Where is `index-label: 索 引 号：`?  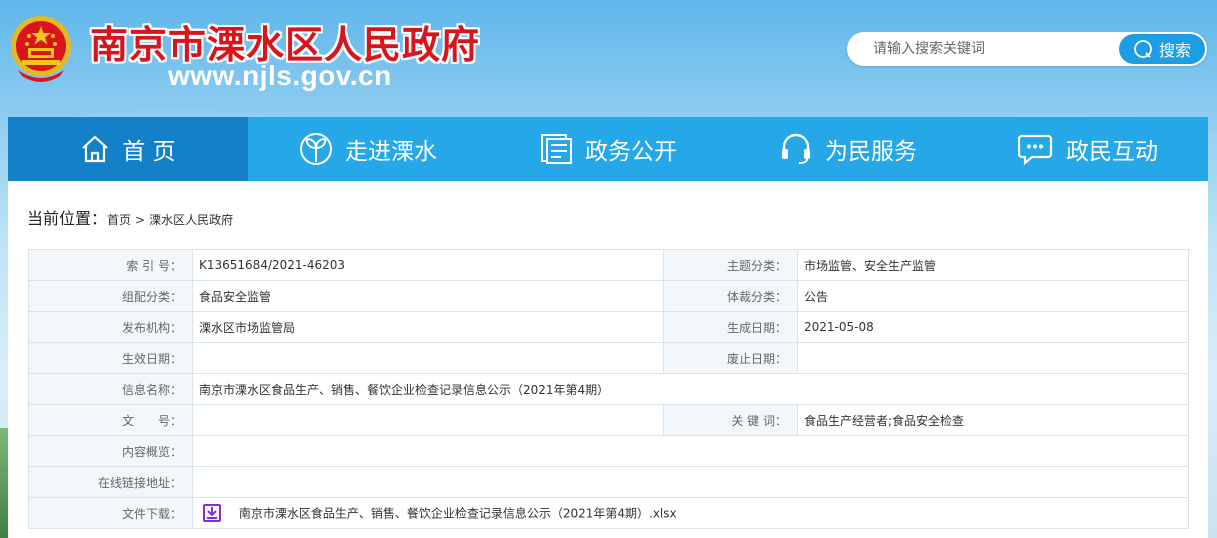
index-label: 索 引 号： is located at coordinates (110, 265).